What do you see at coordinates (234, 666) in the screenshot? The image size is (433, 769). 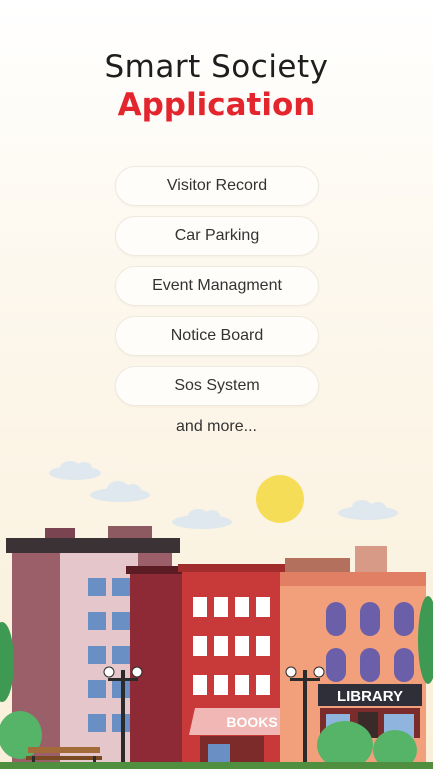 I see `building-red: BOOKS` at bounding box center [234, 666].